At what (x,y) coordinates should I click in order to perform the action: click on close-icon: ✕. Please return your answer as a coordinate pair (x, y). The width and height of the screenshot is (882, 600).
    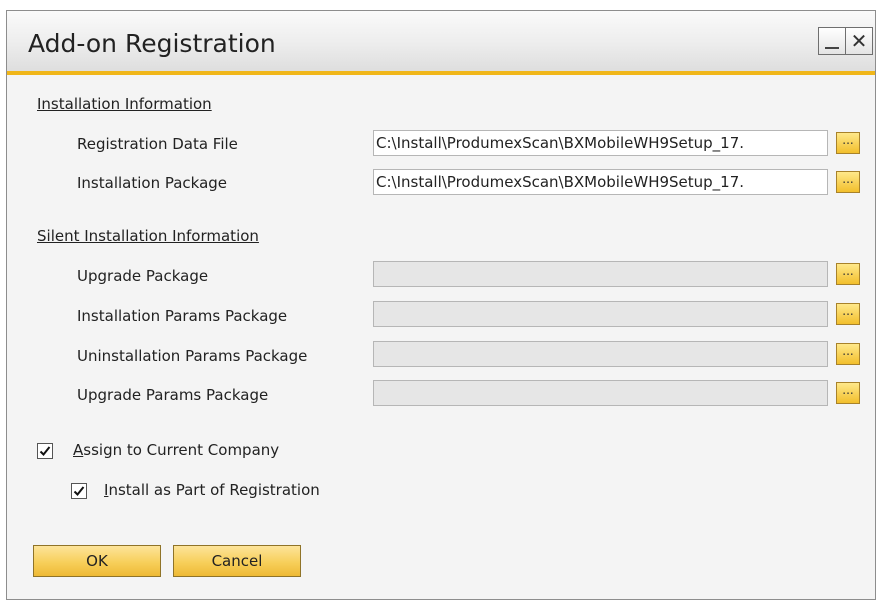
    Looking at the image, I should click on (859, 41).